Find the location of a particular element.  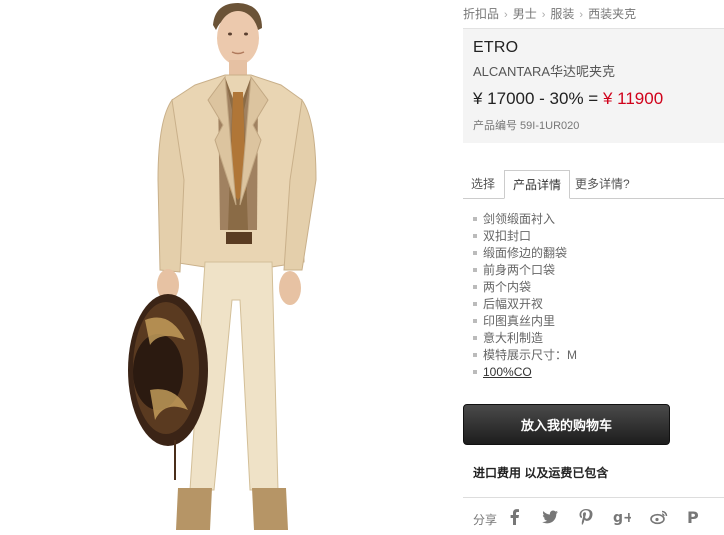

detail-text: 缎面修边的翻袋 is located at coordinates (525, 253).